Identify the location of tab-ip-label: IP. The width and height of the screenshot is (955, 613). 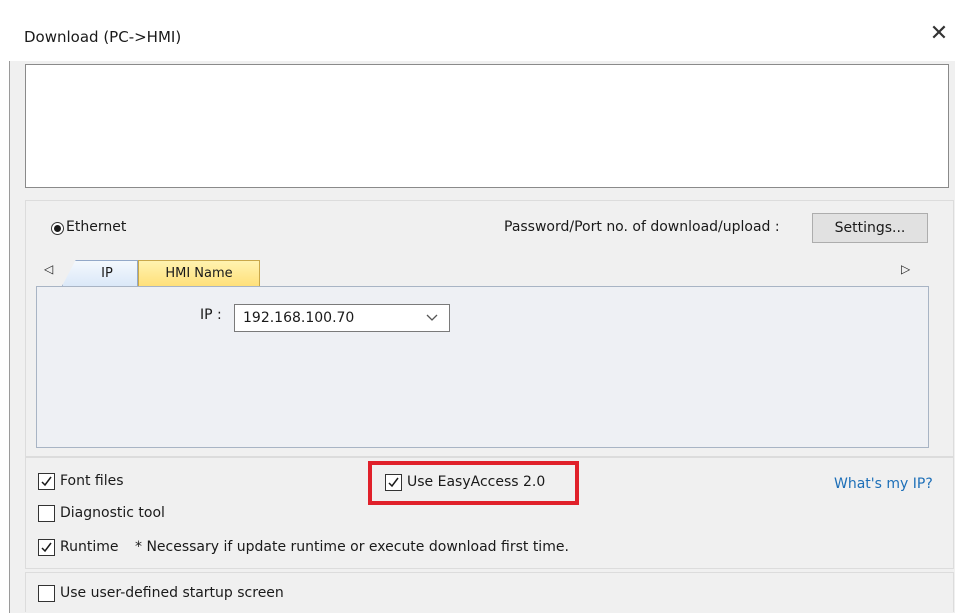
(107, 273).